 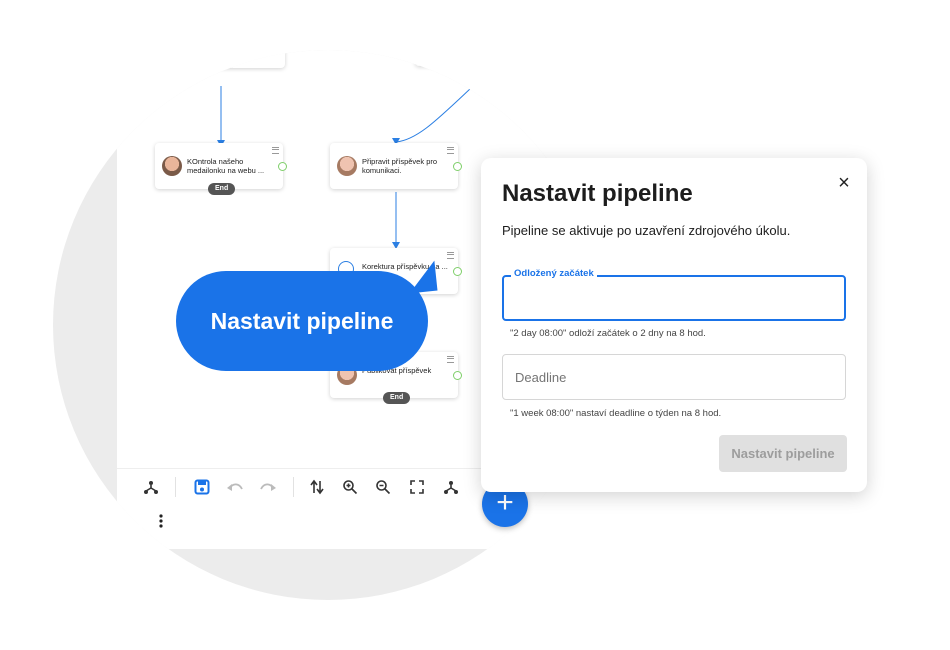 What do you see at coordinates (161, 521) in the screenshot?
I see `more-vertical-icon` at bounding box center [161, 521].